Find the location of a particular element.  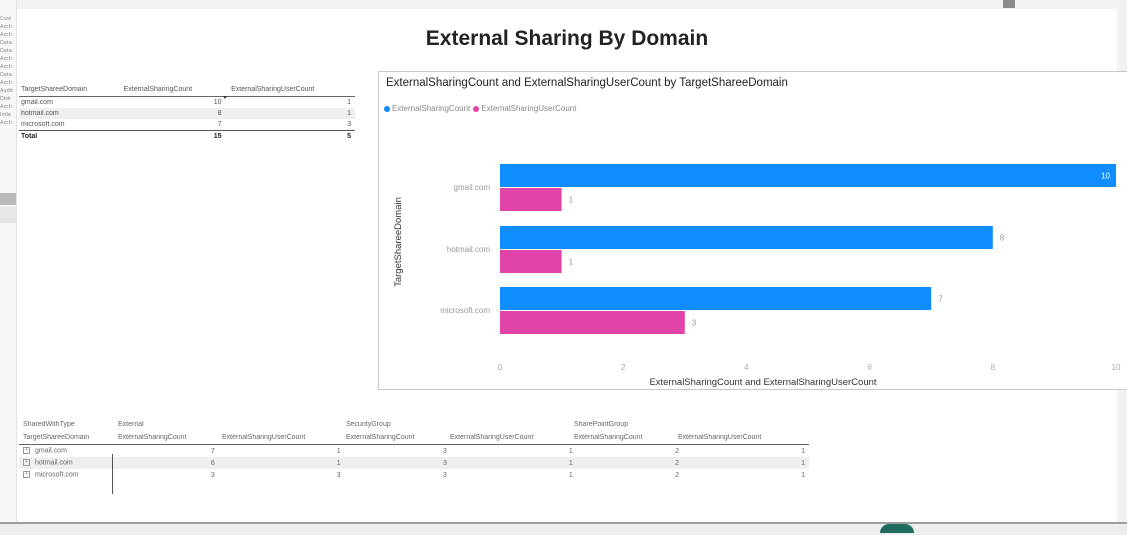

field-list-item: Inde is located at coordinates (7, 115).